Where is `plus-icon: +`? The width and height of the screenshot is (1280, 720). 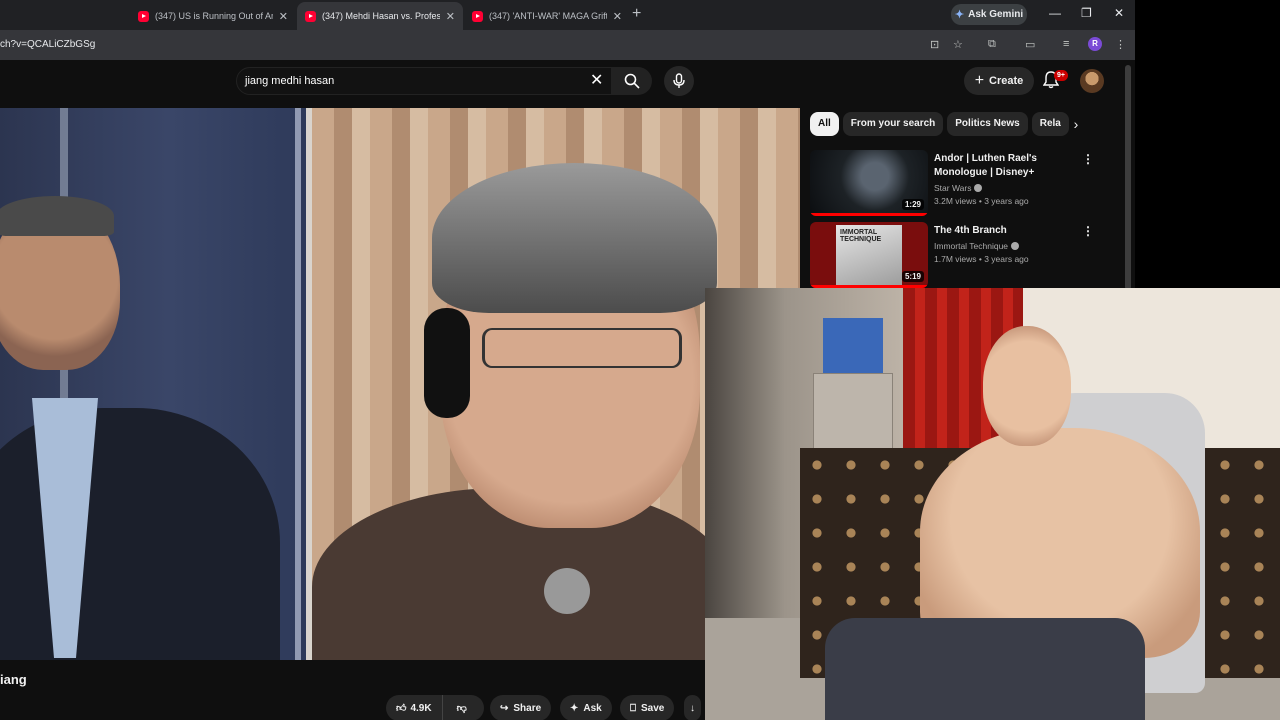 plus-icon: + is located at coordinates (979, 80).